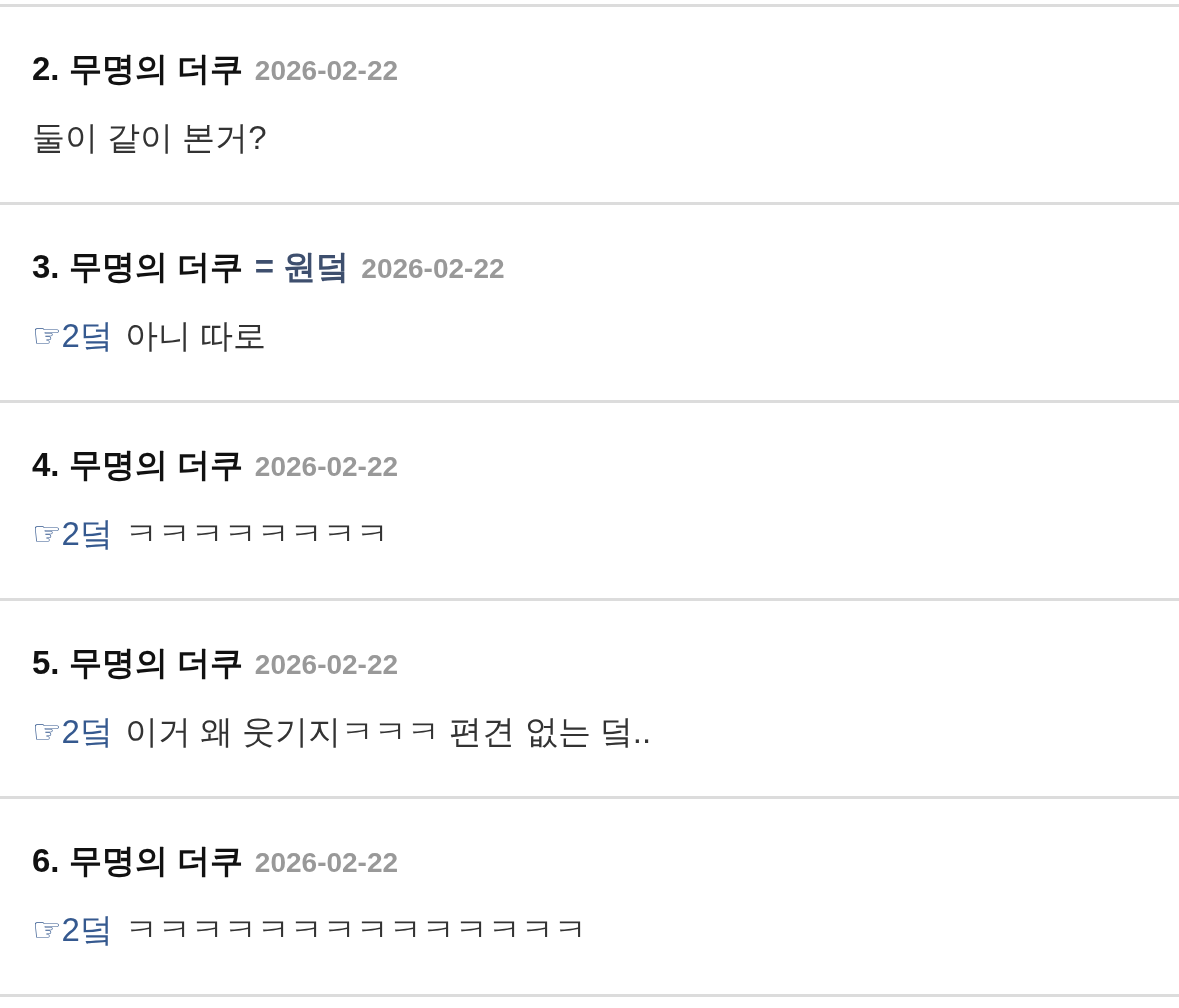 The image size is (1179, 1008). What do you see at coordinates (137, 267) in the screenshot?
I see `comment-author: 3. 무명의 더쿠` at bounding box center [137, 267].